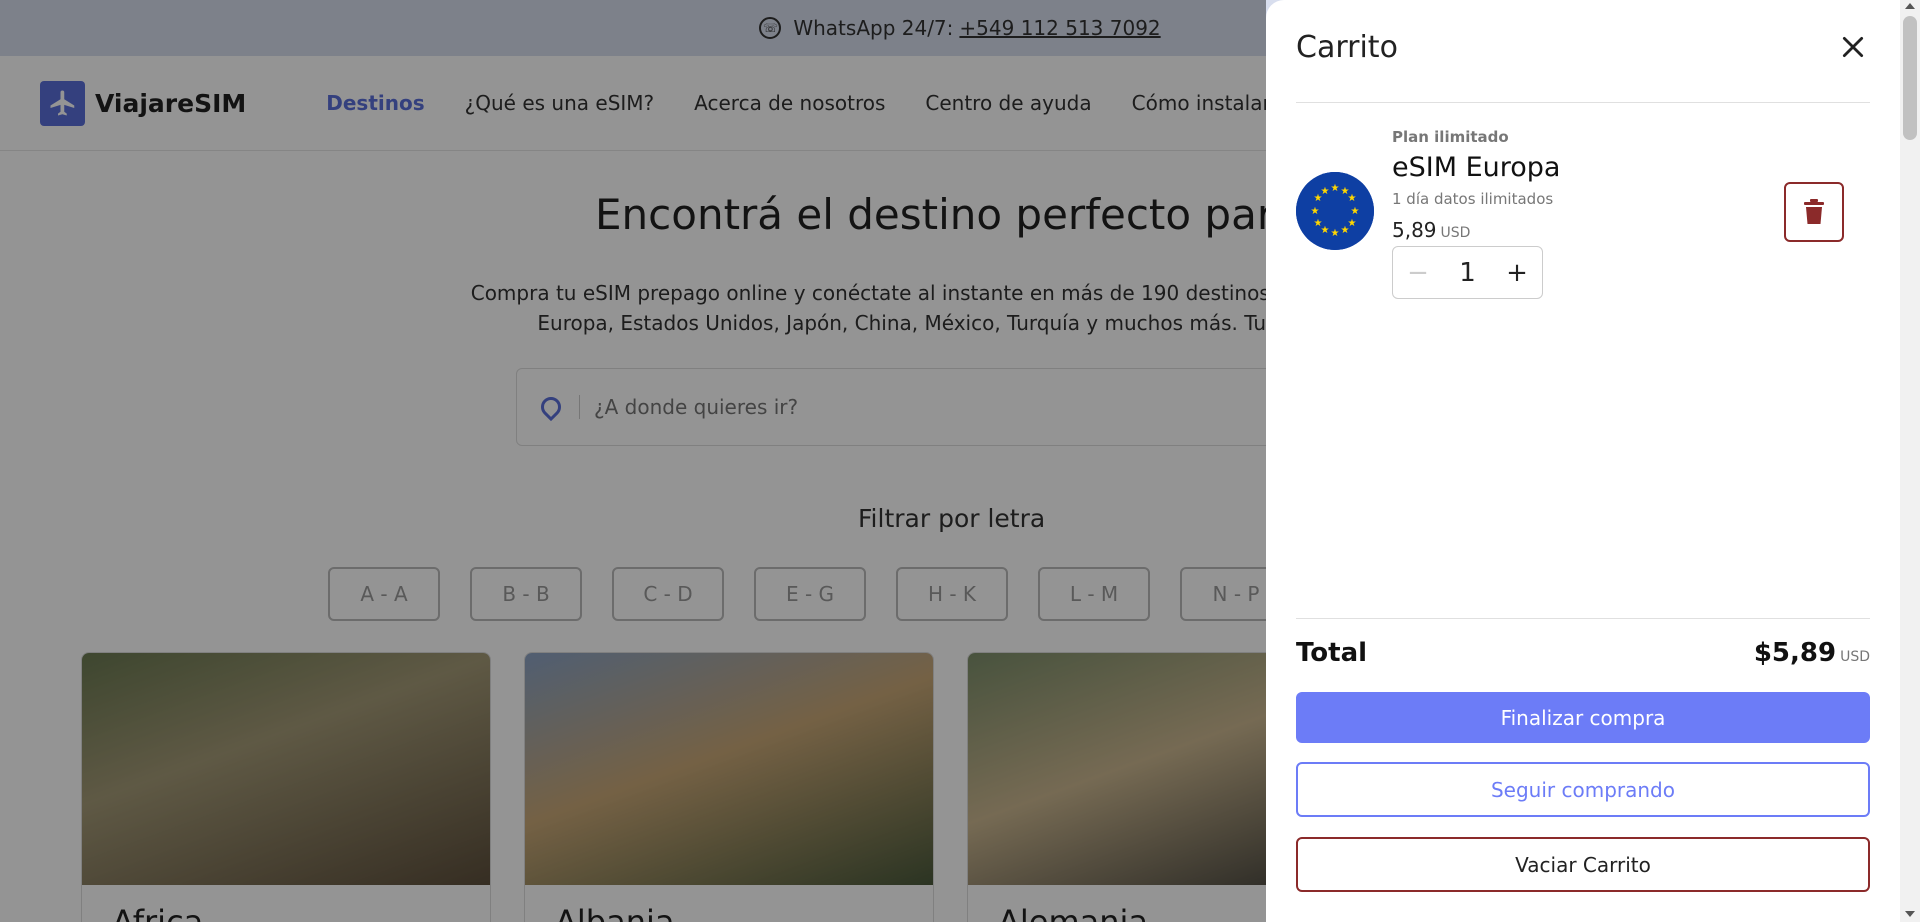  I want to click on cart-footer-divider, so click(1583, 618).